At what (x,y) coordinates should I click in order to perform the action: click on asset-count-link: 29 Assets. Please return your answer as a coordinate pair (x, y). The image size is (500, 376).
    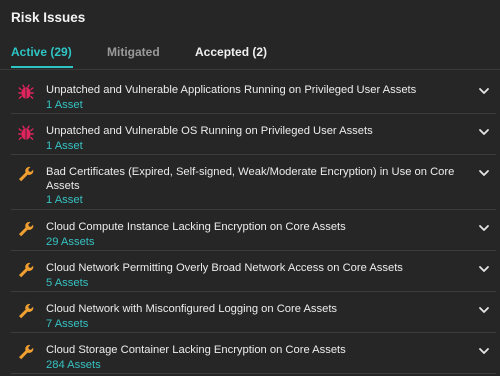
    Looking at the image, I should click on (70, 242).